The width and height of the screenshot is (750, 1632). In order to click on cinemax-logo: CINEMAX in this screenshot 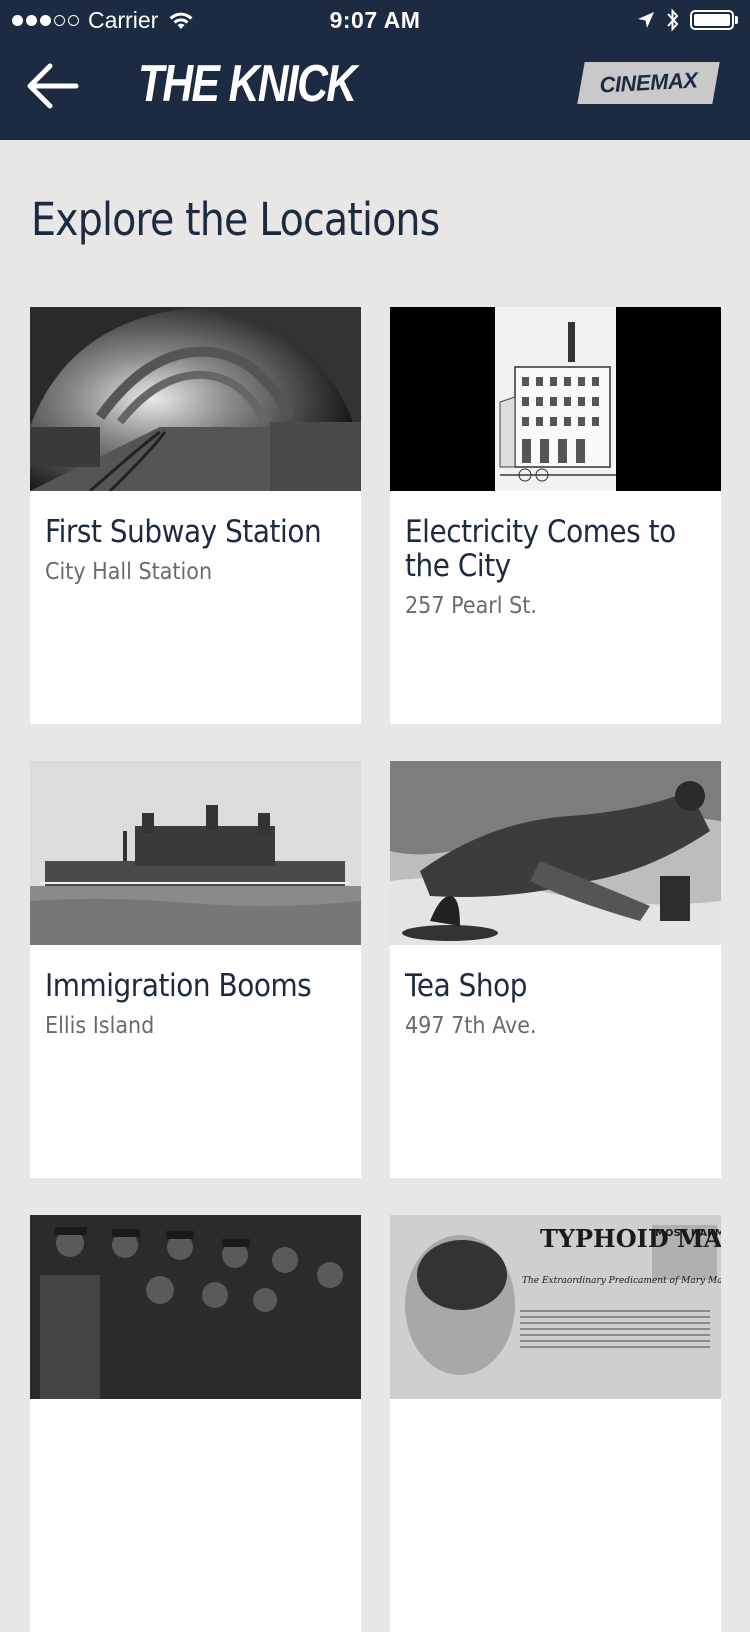, I will do `click(648, 83)`.